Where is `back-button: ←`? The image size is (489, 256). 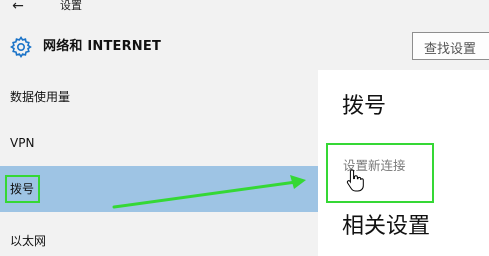 back-button: ← is located at coordinates (18, 8).